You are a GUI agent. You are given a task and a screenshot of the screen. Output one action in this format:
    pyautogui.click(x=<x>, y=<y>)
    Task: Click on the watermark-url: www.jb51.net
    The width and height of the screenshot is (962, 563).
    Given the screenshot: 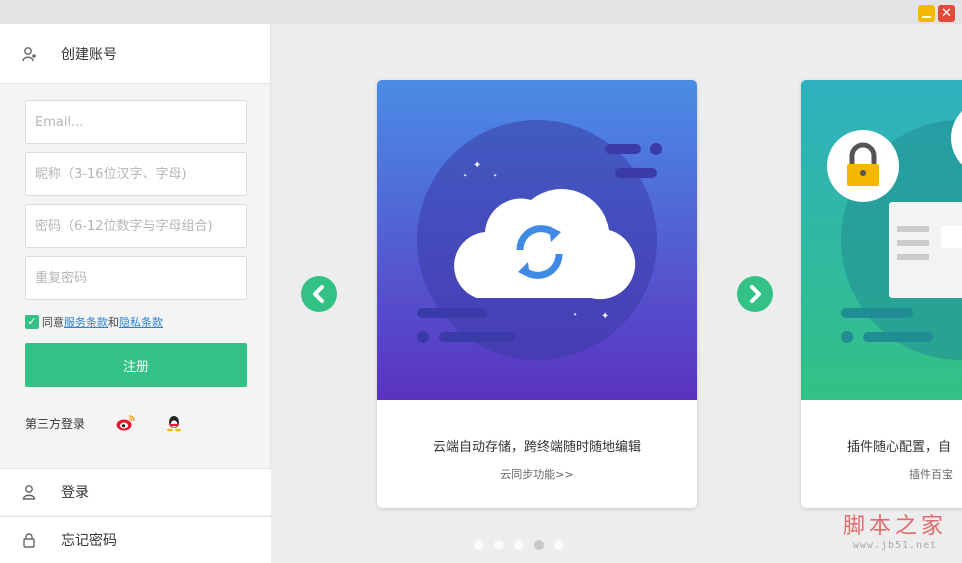 What is the action you would take?
    pyautogui.click(x=895, y=545)
    